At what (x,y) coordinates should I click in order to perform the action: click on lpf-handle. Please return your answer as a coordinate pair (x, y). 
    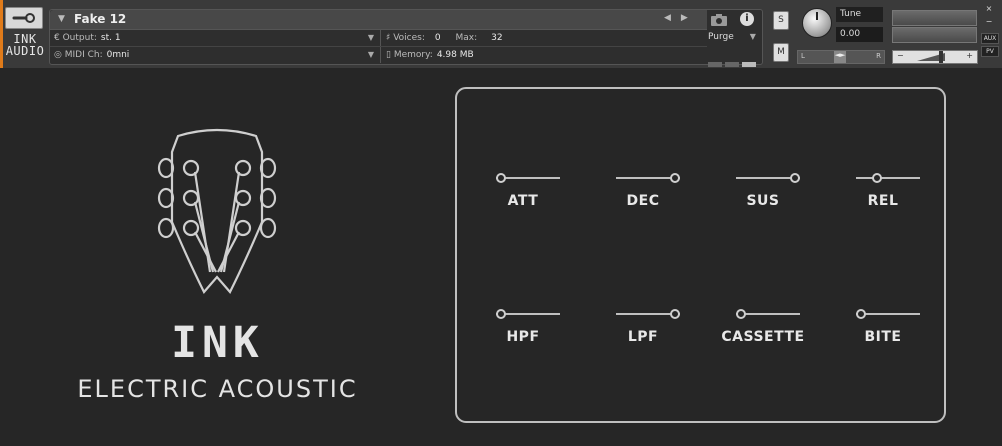
    Looking at the image, I should click on (675, 314).